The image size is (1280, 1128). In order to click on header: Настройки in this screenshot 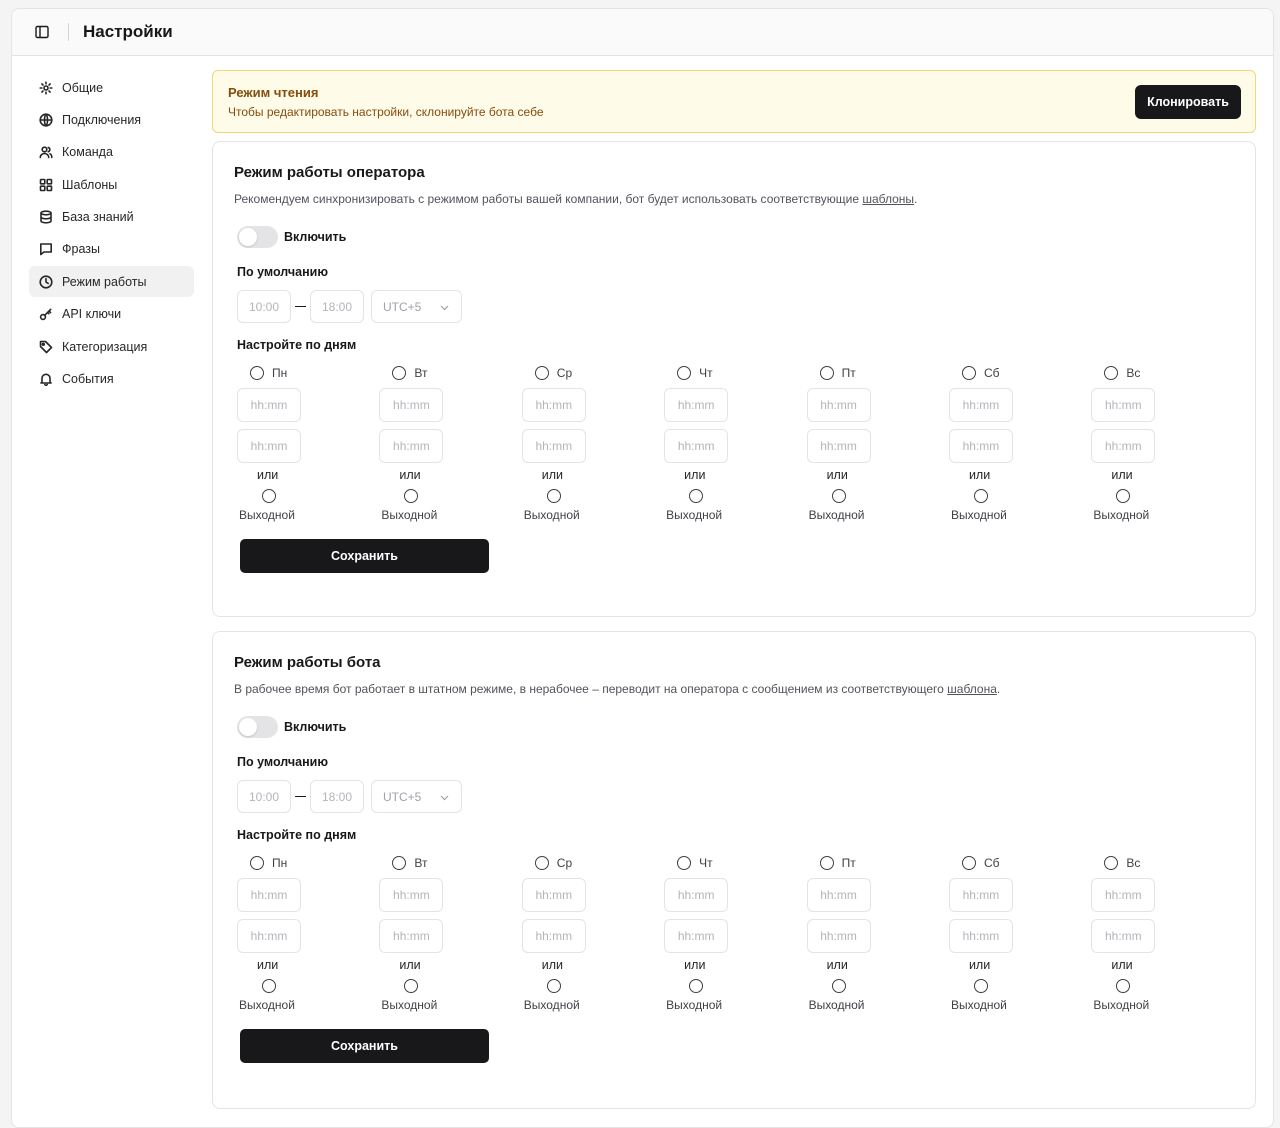, I will do `click(642, 32)`.